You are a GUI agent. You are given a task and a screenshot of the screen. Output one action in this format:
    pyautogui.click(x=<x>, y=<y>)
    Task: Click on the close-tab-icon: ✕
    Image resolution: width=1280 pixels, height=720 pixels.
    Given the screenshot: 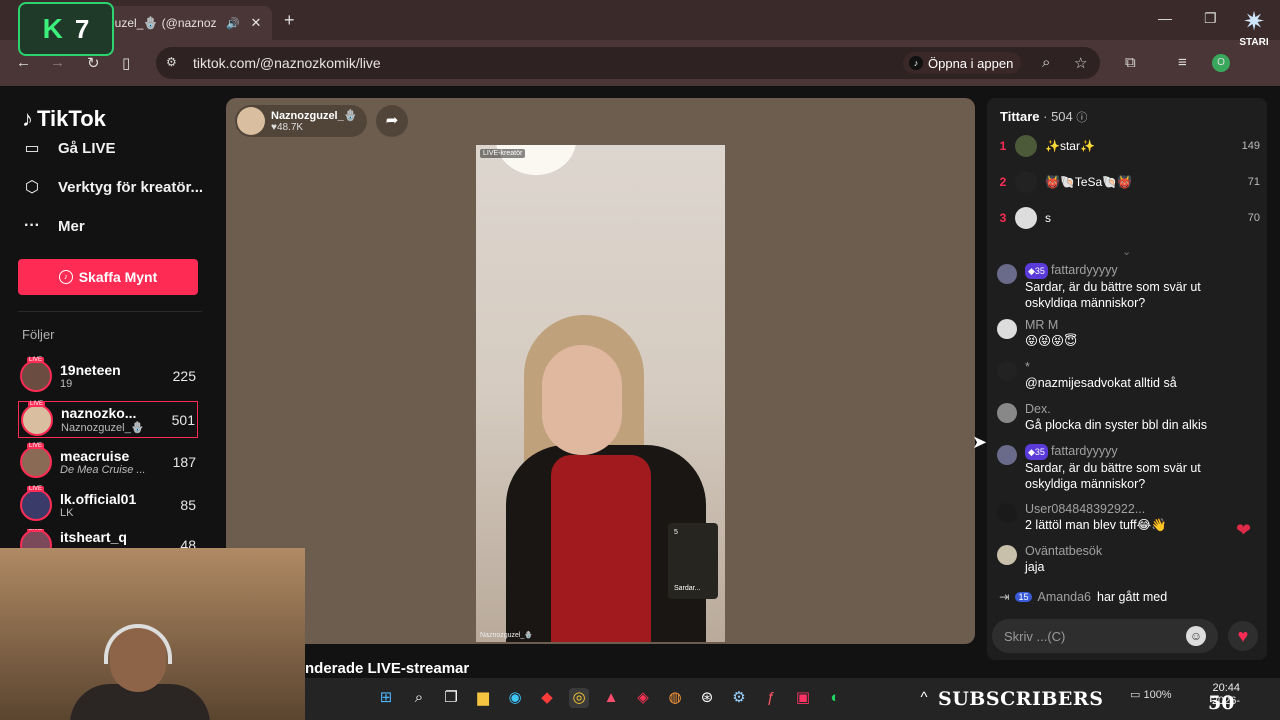 What is the action you would take?
    pyautogui.click(x=256, y=23)
    